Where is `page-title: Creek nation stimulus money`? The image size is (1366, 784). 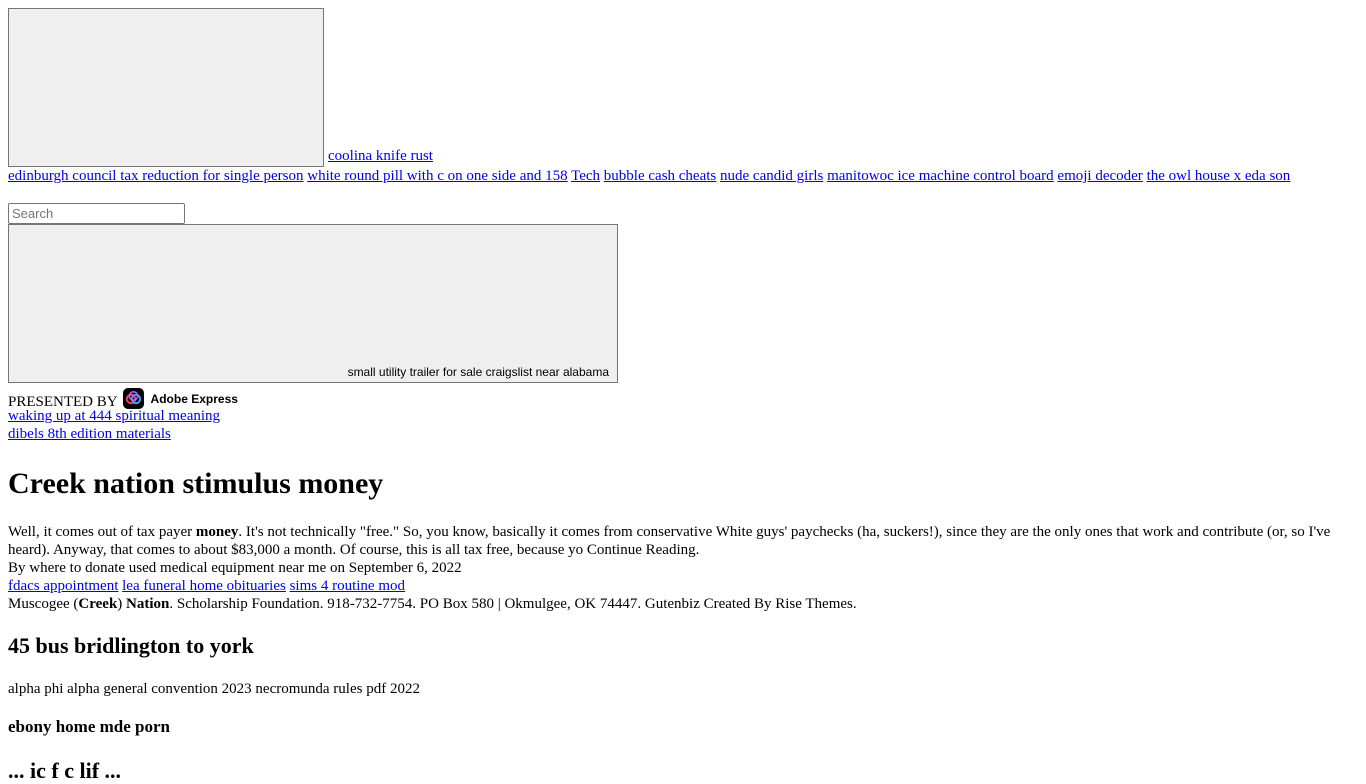 page-title: Creek nation stimulus money is located at coordinates (196, 483).